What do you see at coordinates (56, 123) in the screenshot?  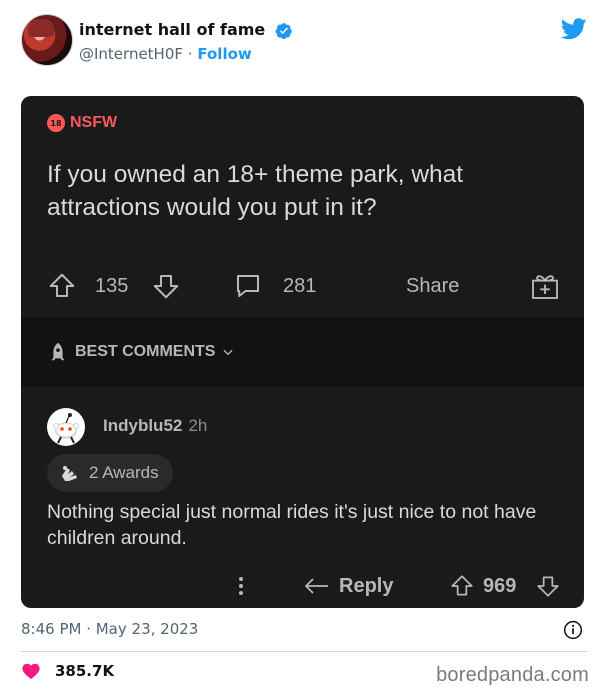 I see `nsfw-badge-icon: 18` at bounding box center [56, 123].